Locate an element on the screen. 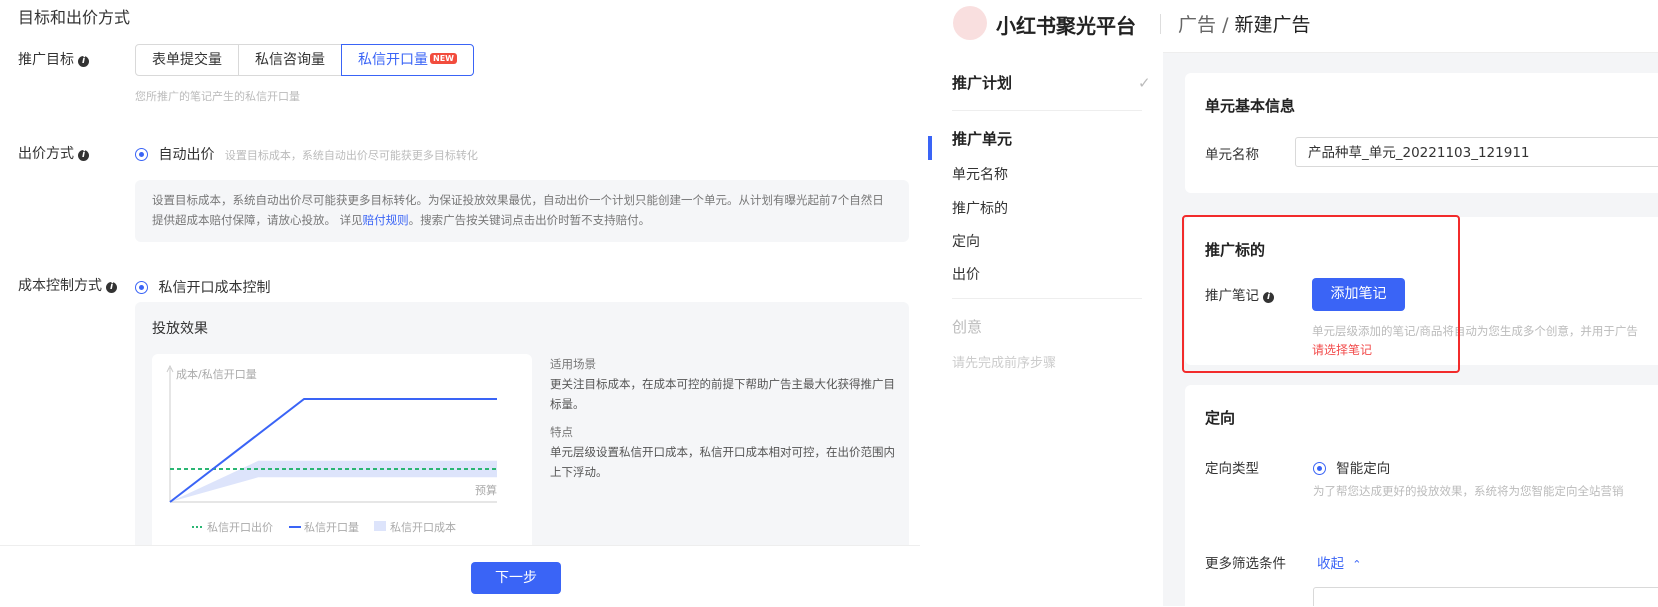 This screenshot has height=607, width=1658. nav-unit-target: 推广标的 is located at coordinates (980, 208).